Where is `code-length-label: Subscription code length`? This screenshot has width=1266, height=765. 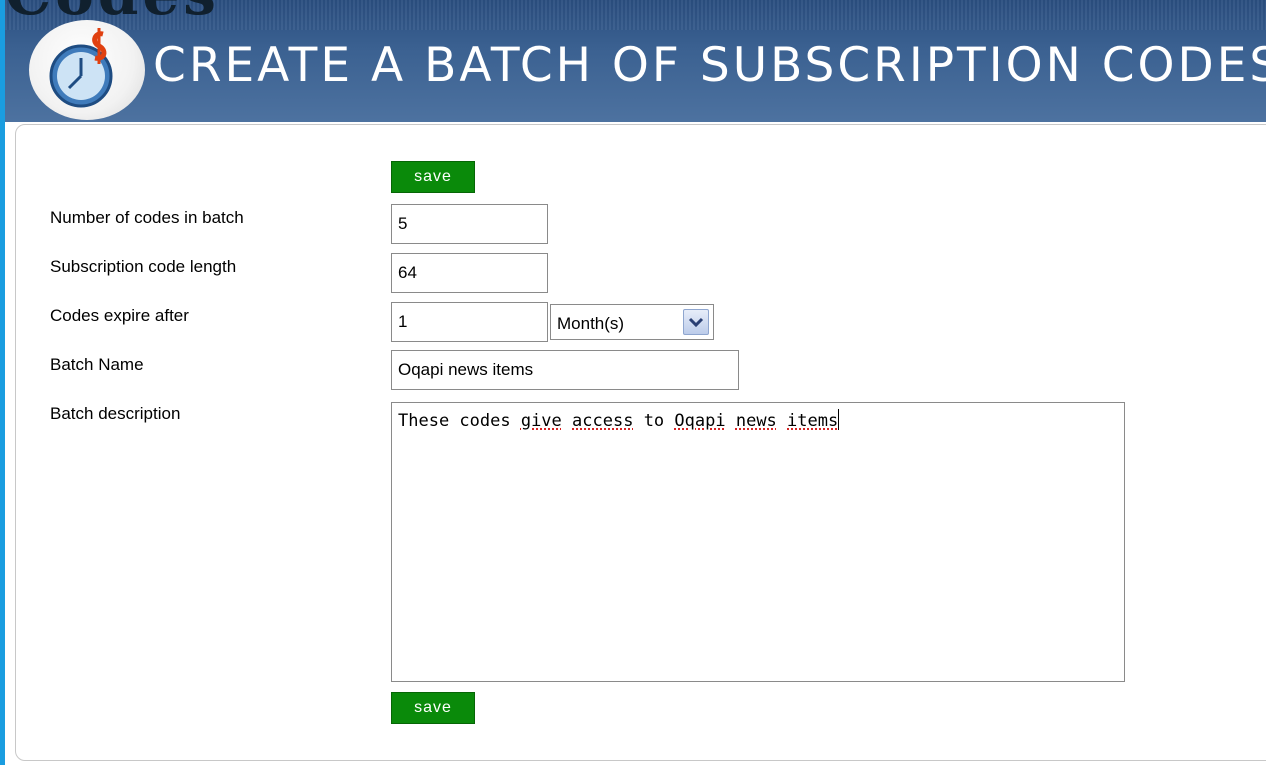 code-length-label: Subscription code length is located at coordinates (143, 266).